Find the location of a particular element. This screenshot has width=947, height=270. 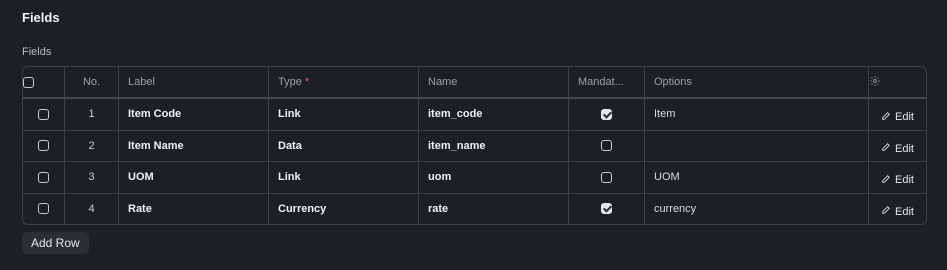

table-row: 3 UOM Link uom UOM Edit is located at coordinates (474, 178).